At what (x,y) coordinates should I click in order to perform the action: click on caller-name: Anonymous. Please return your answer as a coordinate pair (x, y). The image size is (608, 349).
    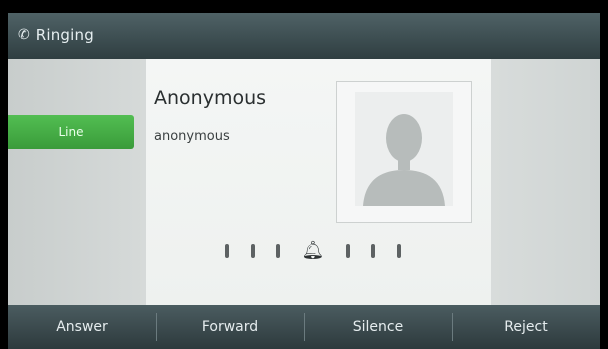
    Looking at the image, I should click on (210, 98).